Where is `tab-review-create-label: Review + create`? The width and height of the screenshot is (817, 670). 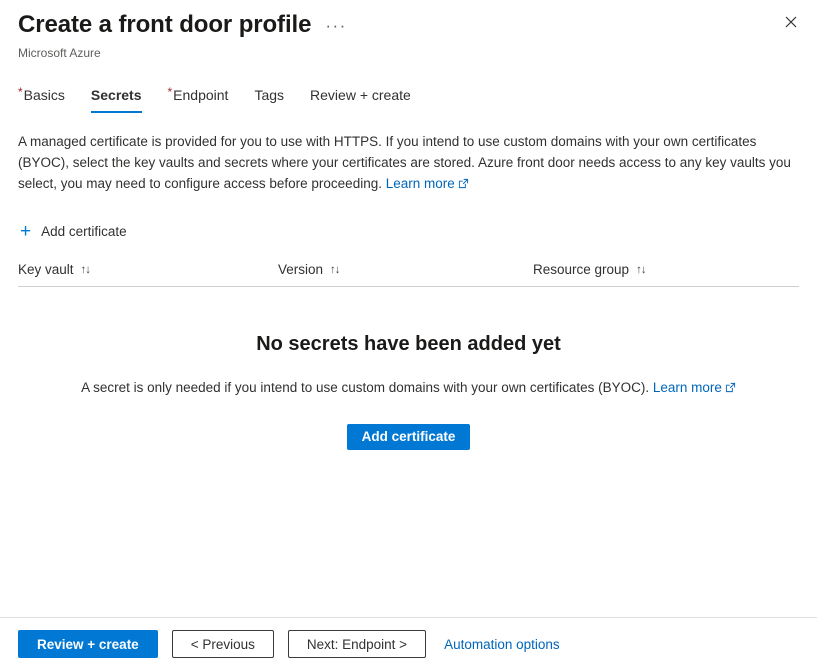 tab-review-create-label: Review + create is located at coordinates (360, 95).